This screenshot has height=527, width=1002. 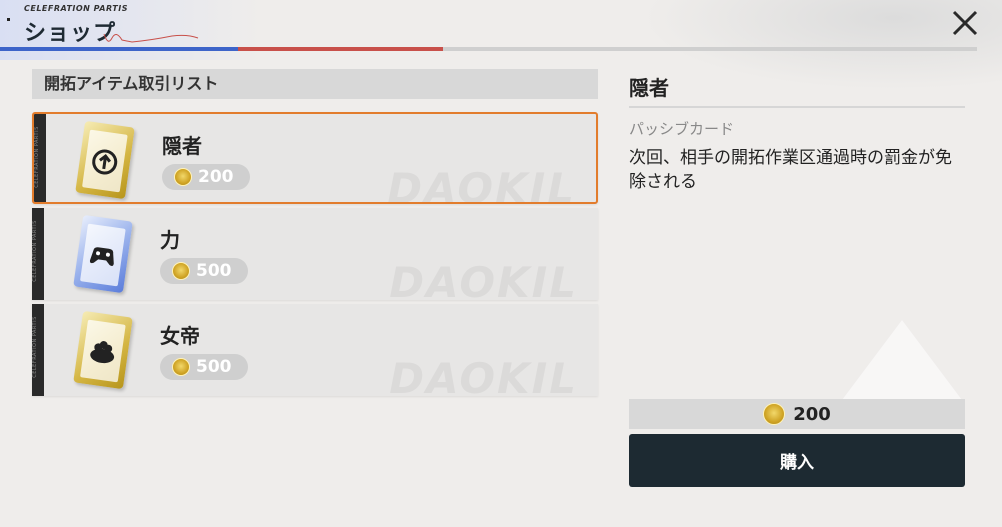 I want to click on brand-logo-text: CELEFRATION PARTIS, so click(x=76, y=8).